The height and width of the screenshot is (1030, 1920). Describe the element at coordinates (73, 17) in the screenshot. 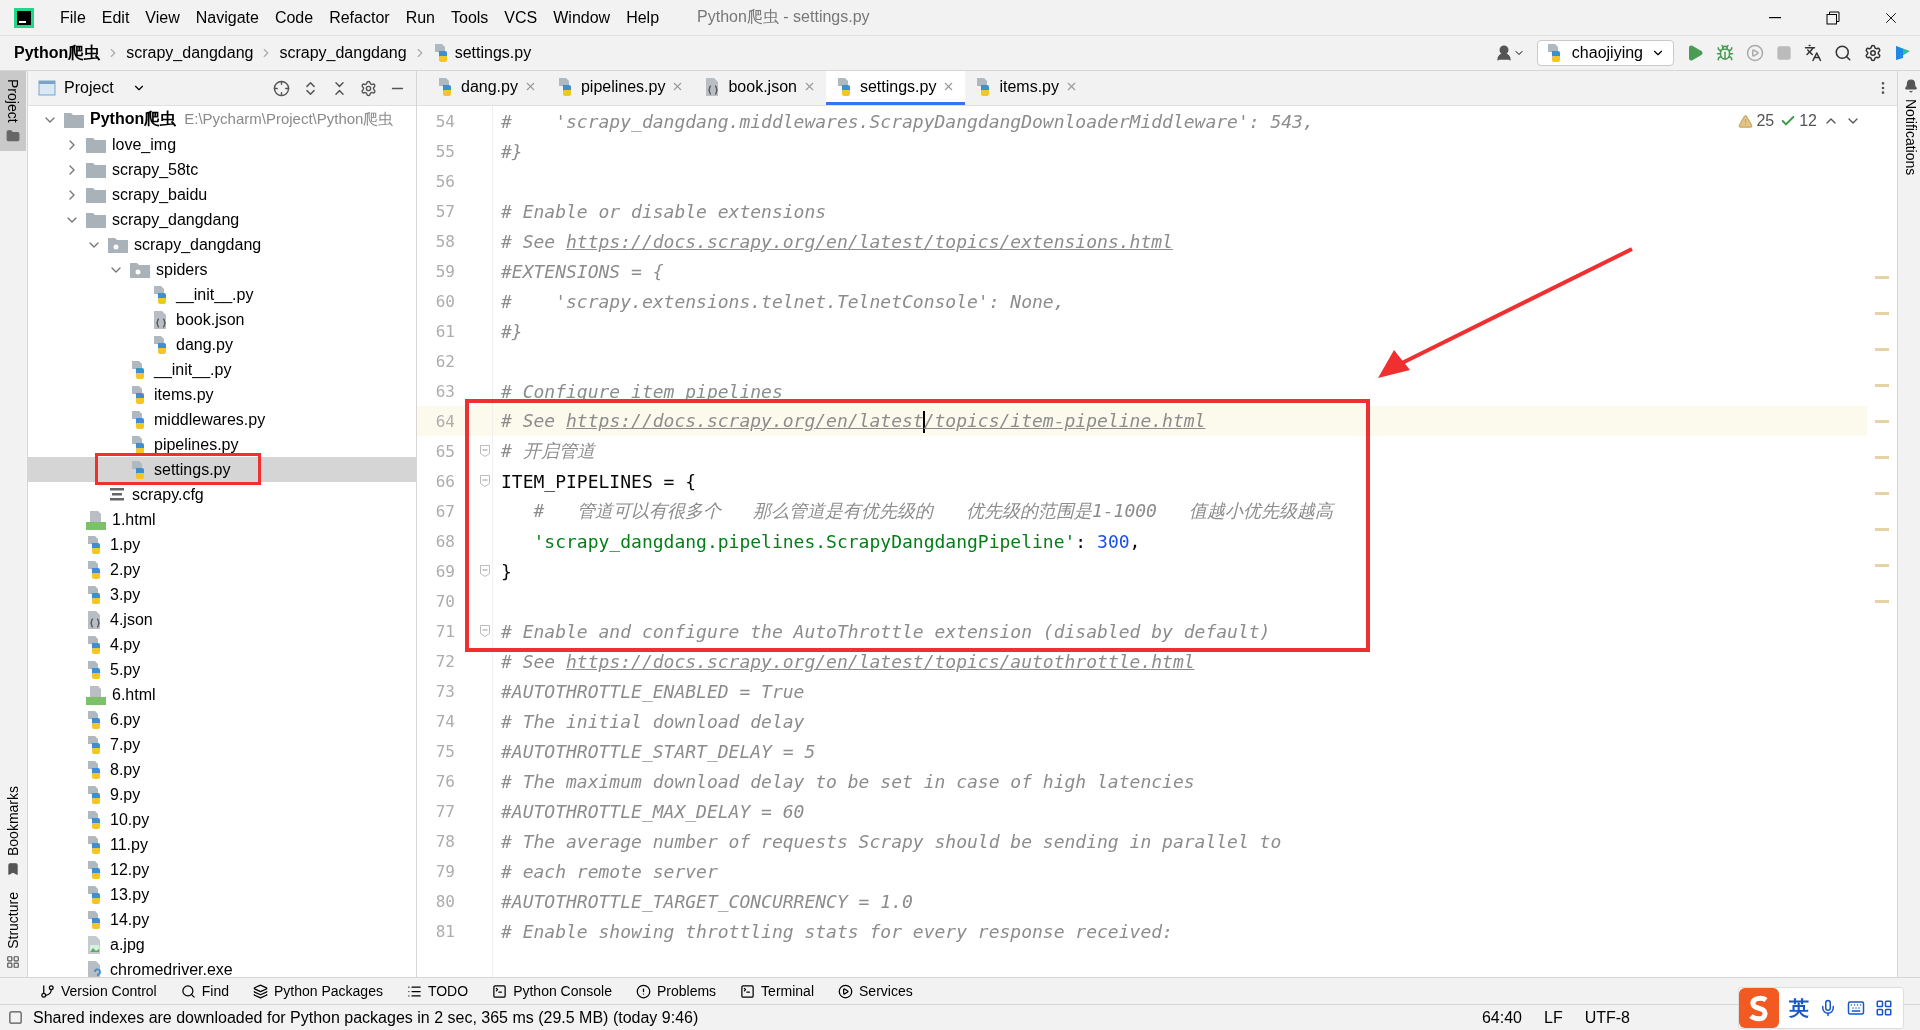

I see `menu-item: File` at that location.